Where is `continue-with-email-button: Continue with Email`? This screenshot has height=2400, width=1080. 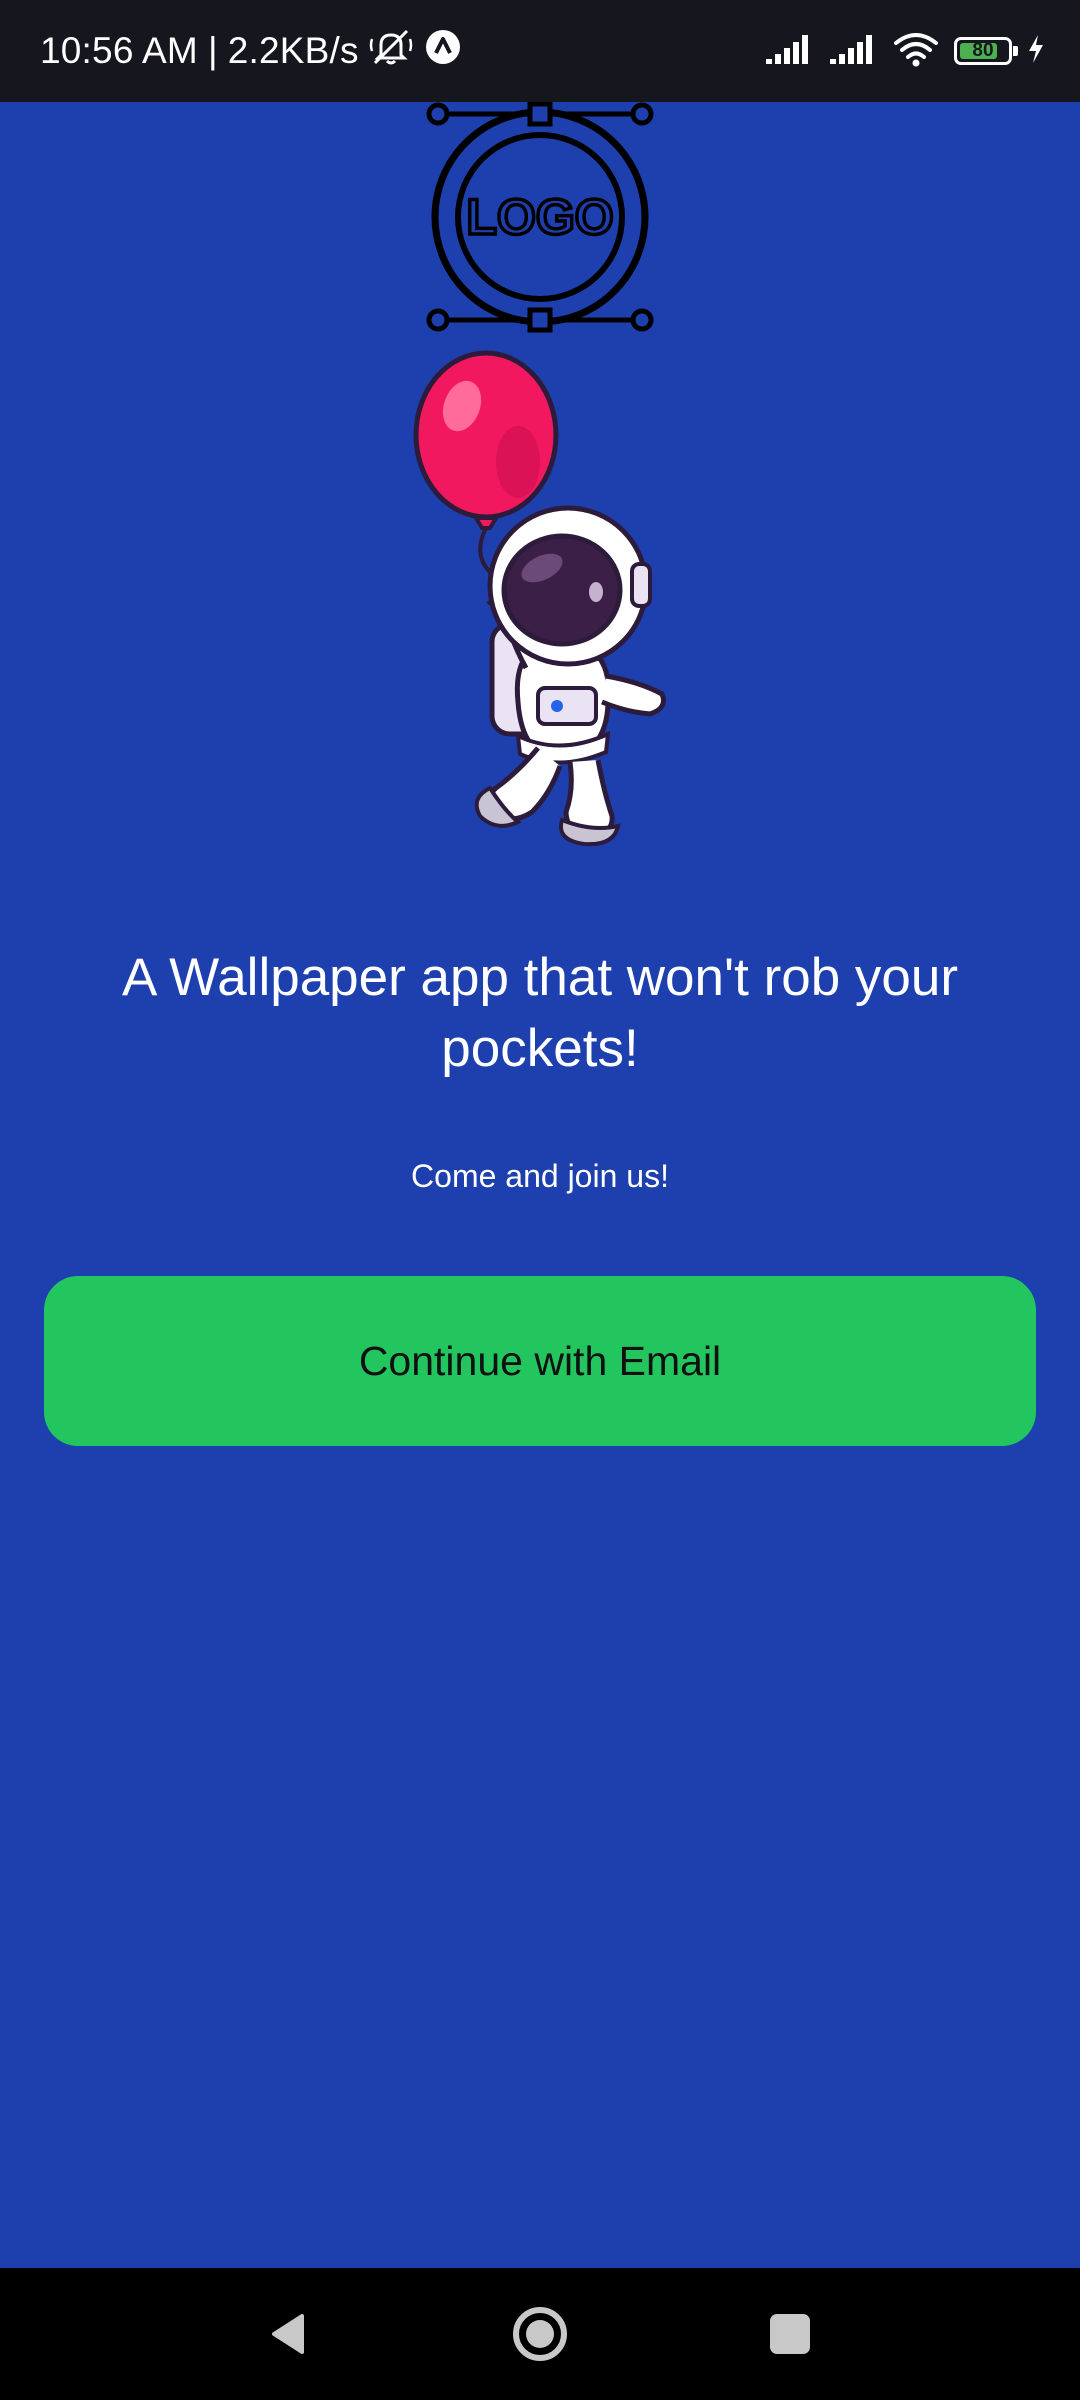
continue-with-email-button: Continue with Email is located at coordinates (540, 1361).